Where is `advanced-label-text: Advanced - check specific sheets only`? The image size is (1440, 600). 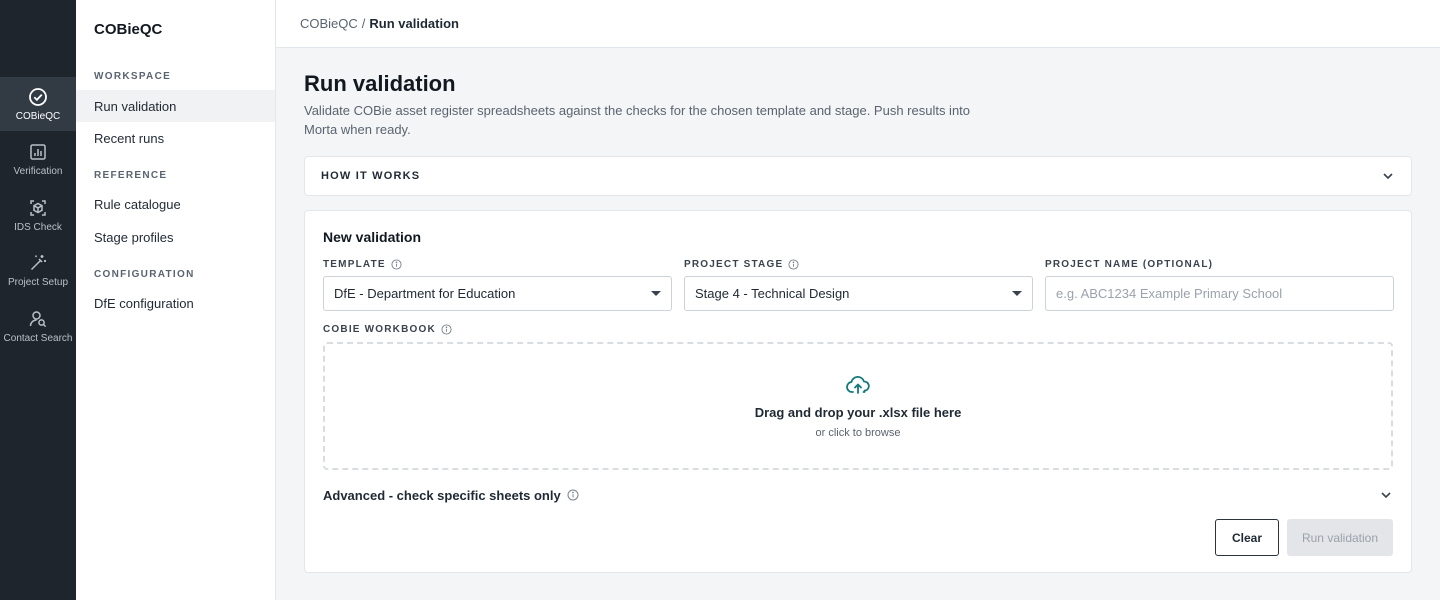
advanced-label-text: Advanced - check specific sheets only is located at coordinates (442, 495).